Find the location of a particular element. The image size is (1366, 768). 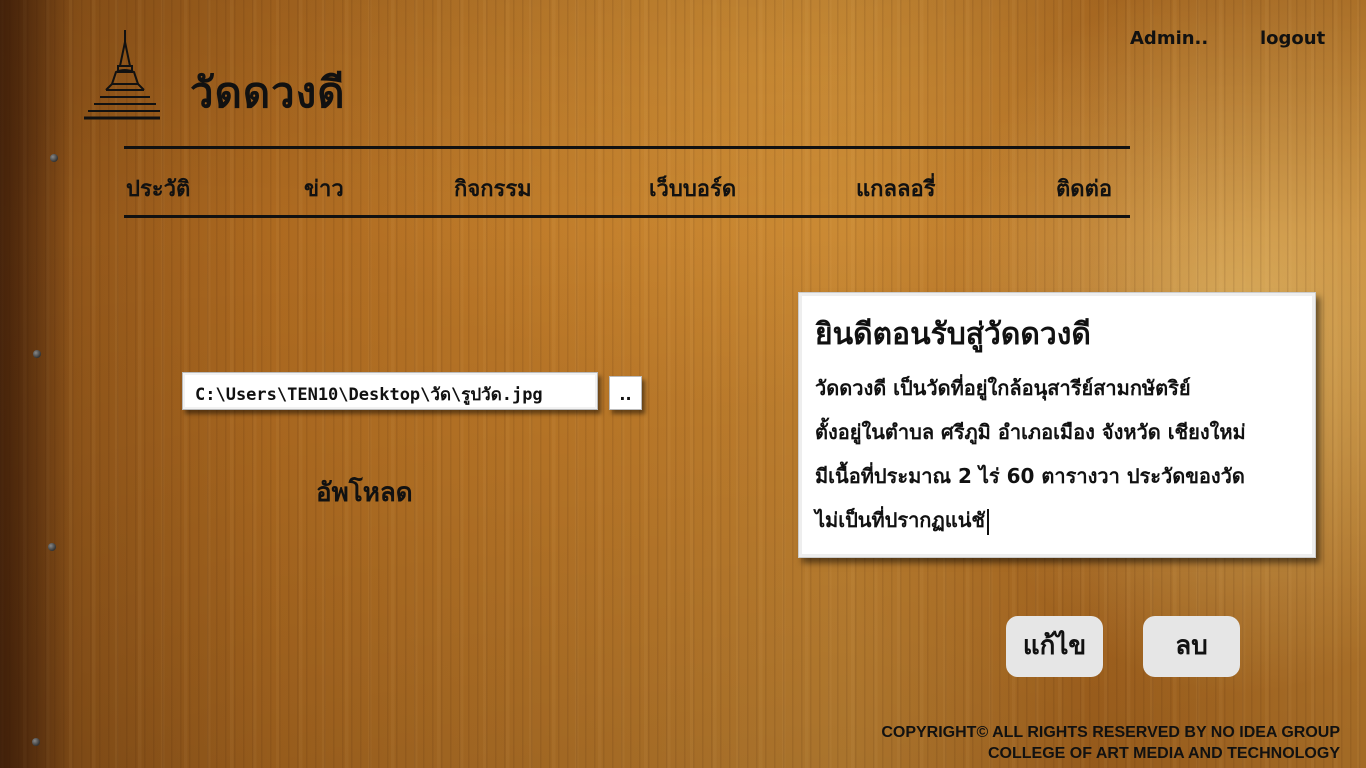

delete-button: ลบ is located at coordinates (1191, 646).